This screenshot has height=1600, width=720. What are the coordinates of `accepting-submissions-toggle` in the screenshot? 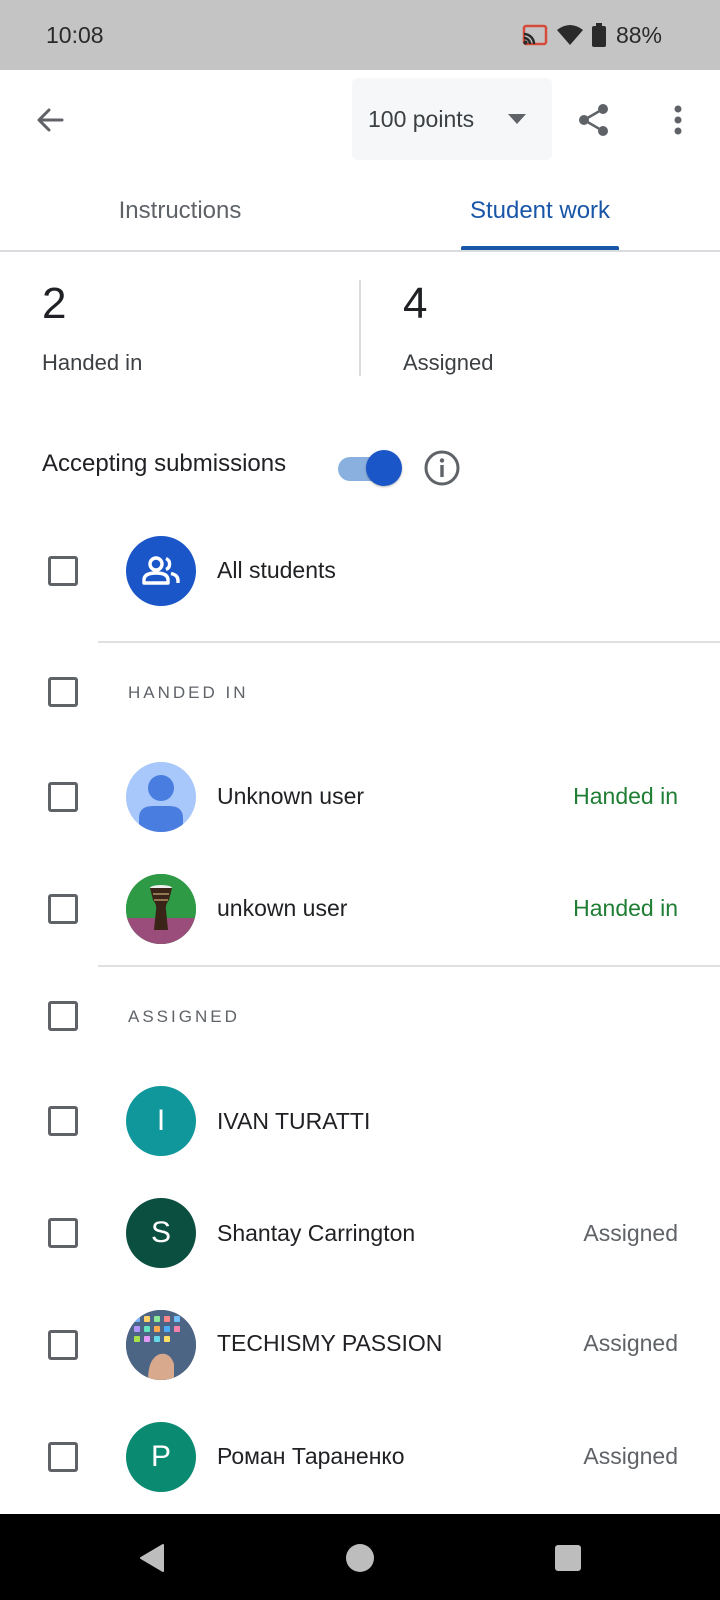 It's located at (369, 468).